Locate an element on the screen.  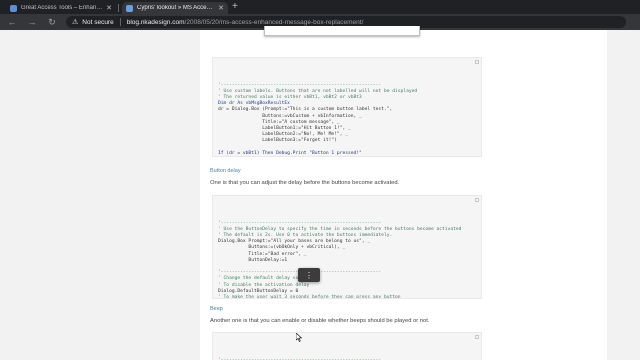
security-label: Not secure is located at coordinates (97, 22).